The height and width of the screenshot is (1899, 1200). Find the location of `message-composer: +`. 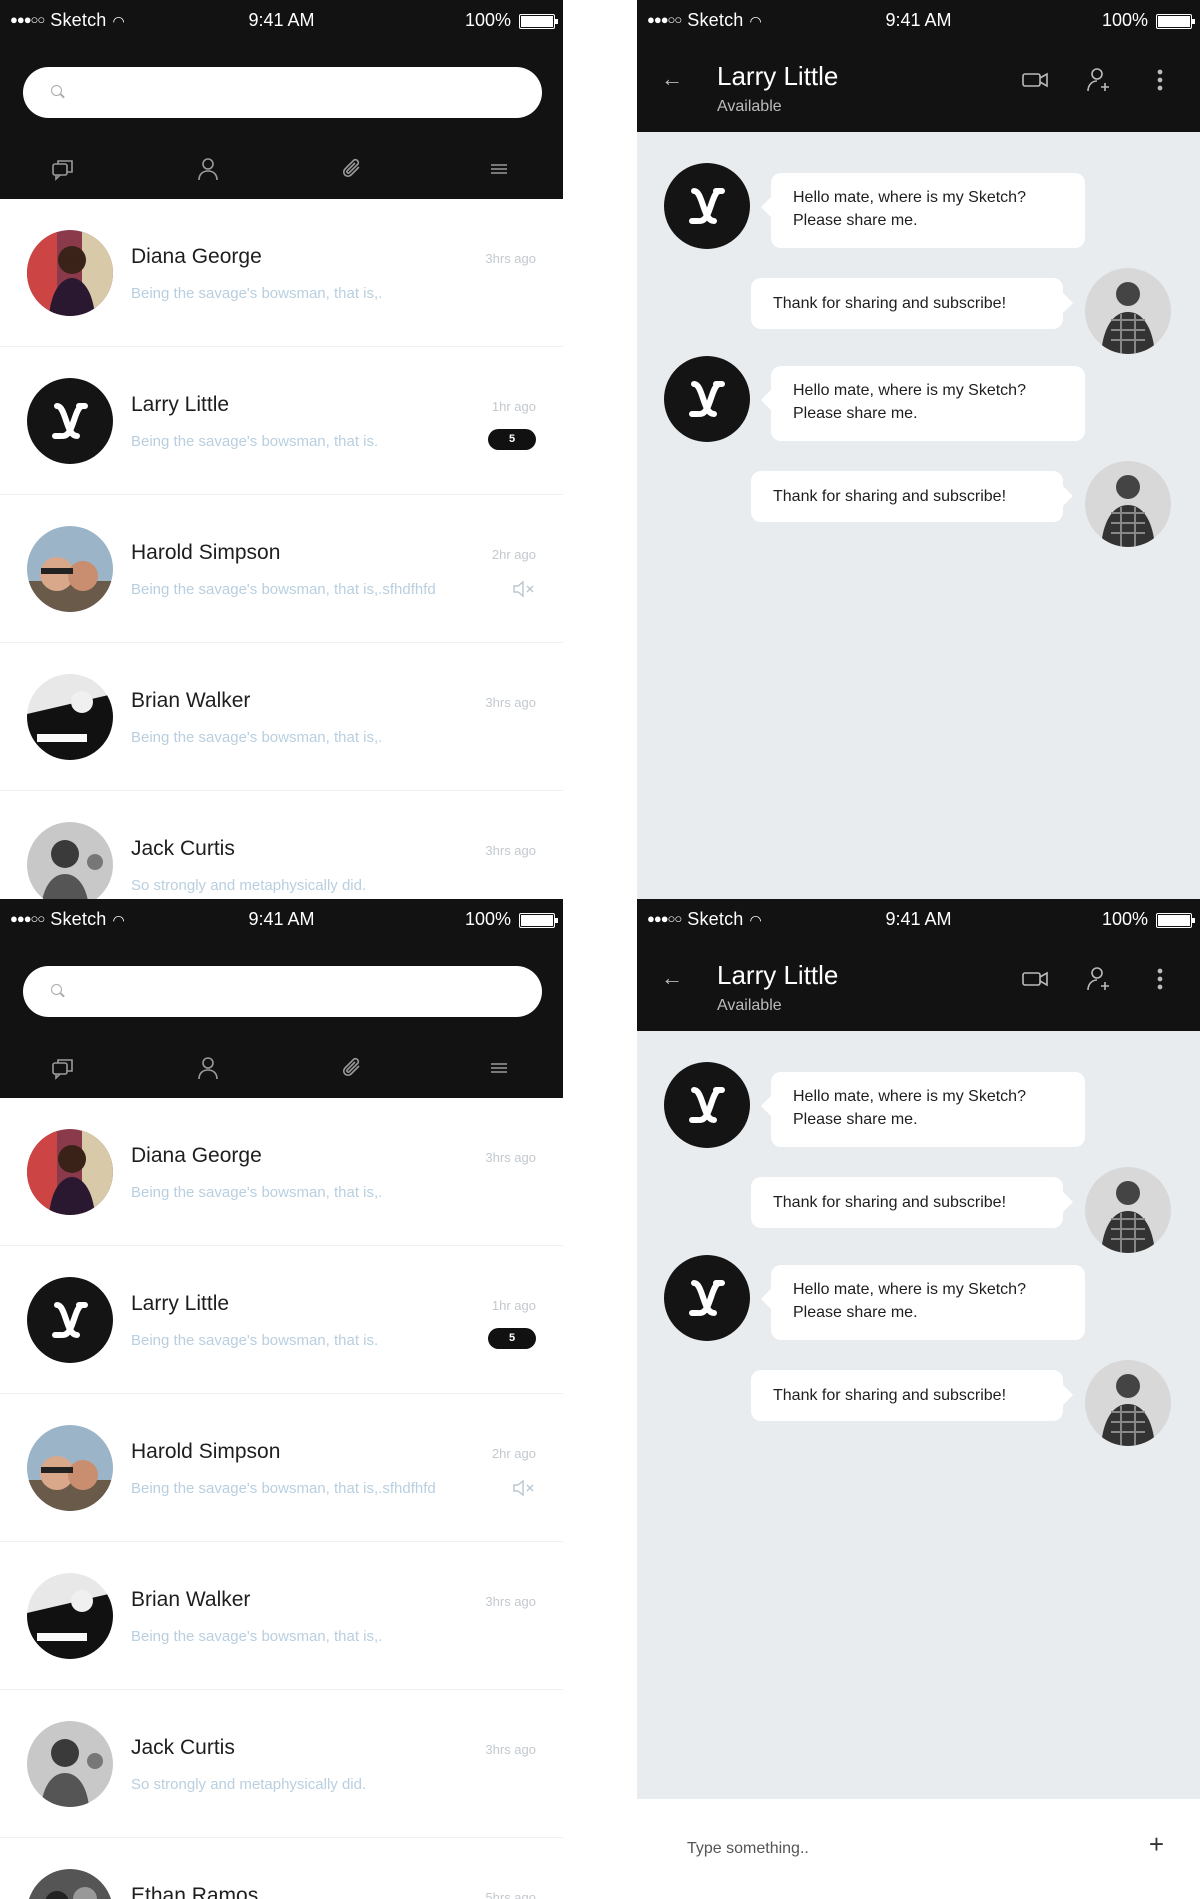

message-composer: + is located at coordinates (918, 1849).